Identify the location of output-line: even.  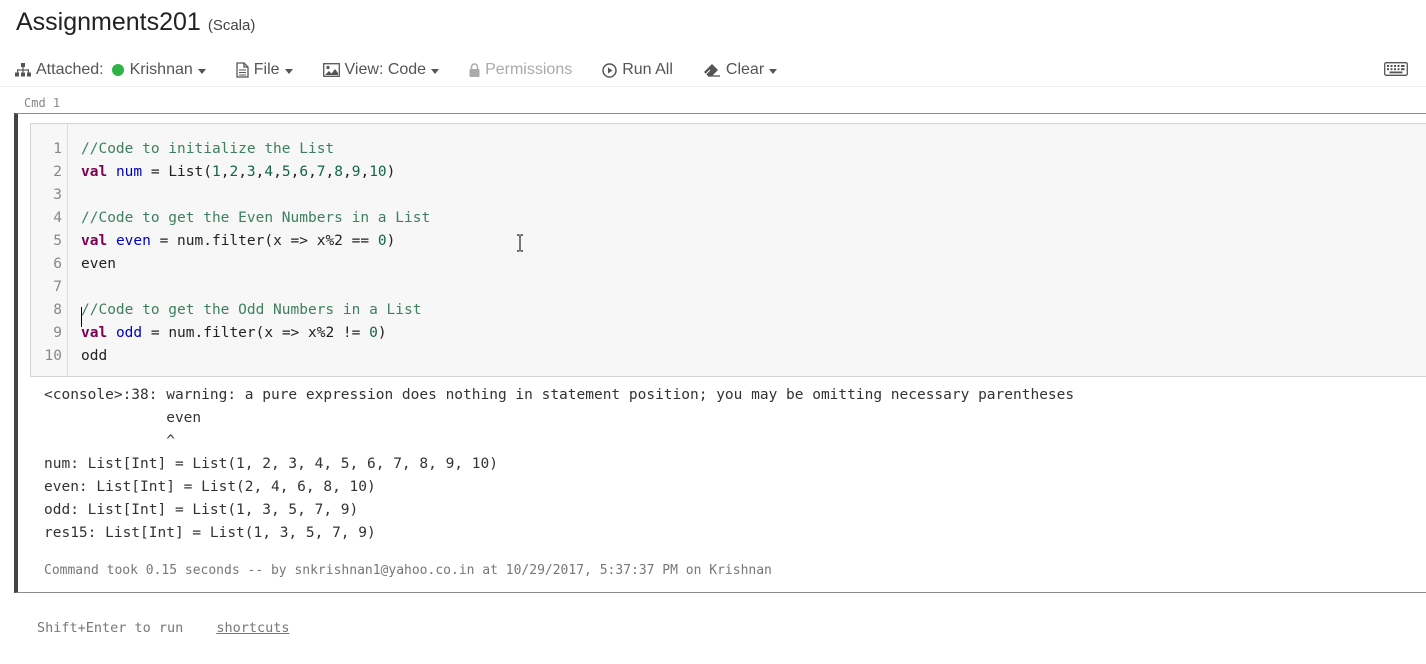
(123, 418).